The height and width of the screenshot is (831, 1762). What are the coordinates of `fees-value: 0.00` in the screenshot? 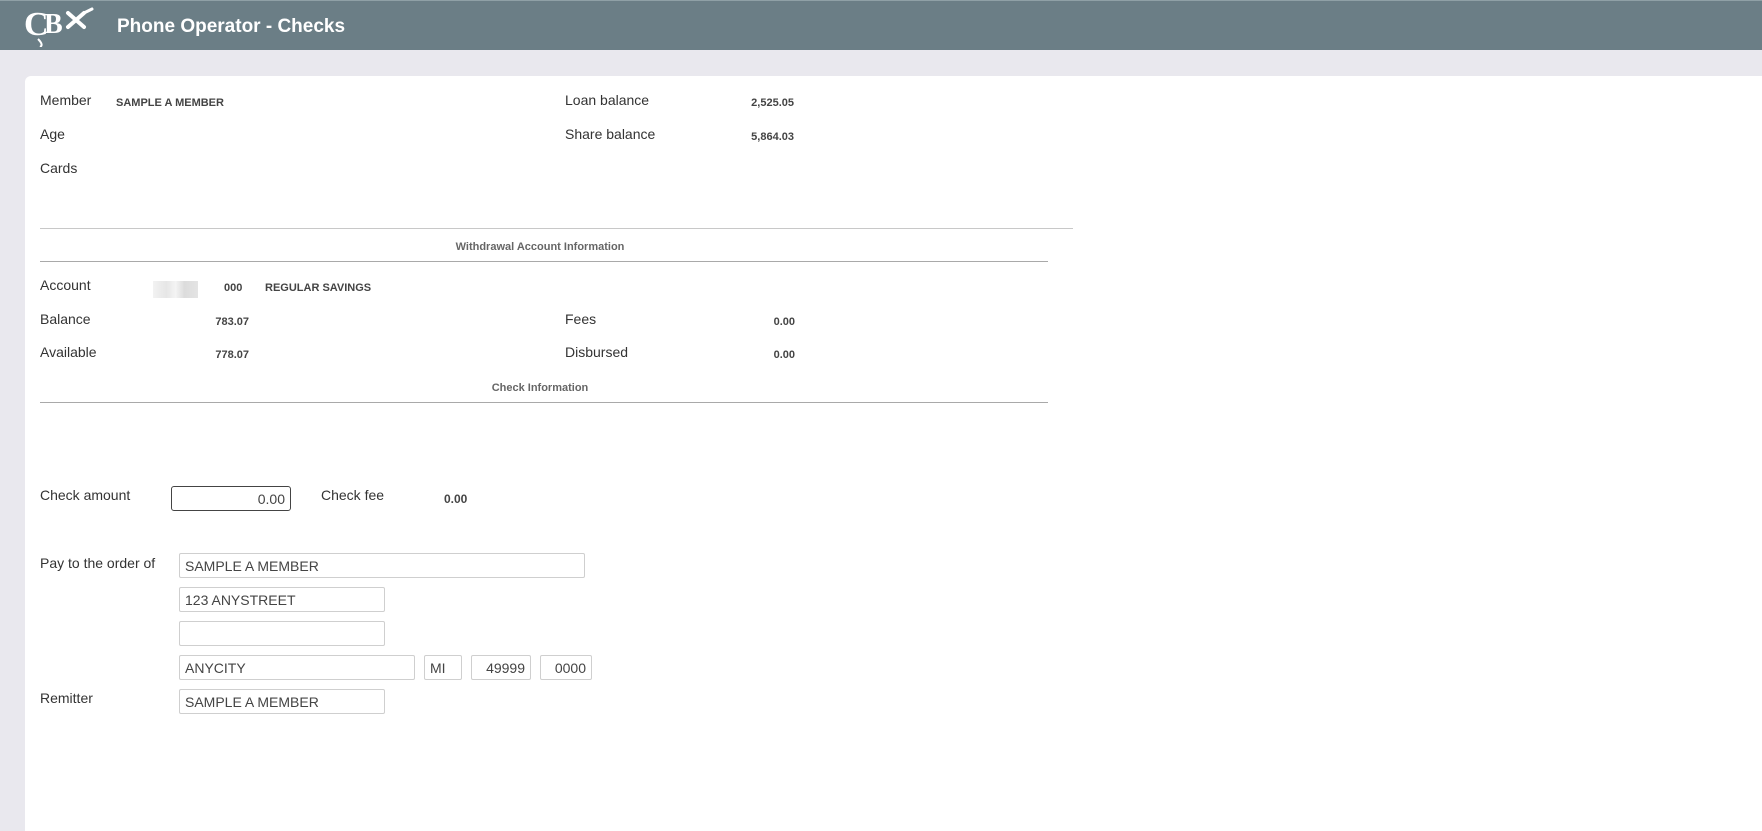 It's located at (784, 322).